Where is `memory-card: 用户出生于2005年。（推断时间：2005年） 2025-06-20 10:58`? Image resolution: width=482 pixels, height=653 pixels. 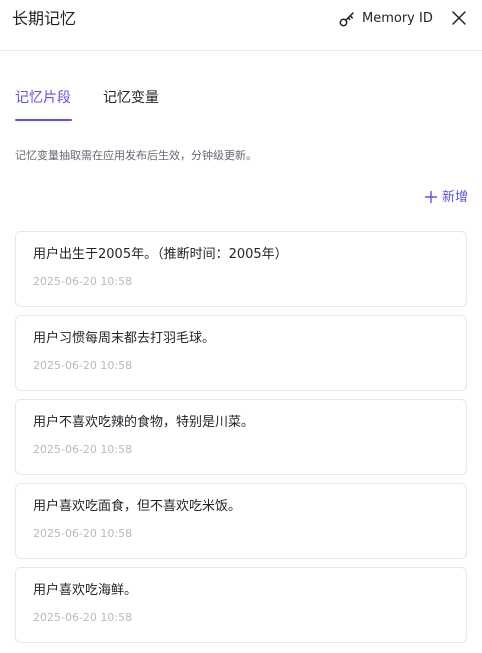
memory-card: 用户出生于2005年。（推断时间：2005年） 2025-06-20 10:58 is located at coordinates (241, 269).